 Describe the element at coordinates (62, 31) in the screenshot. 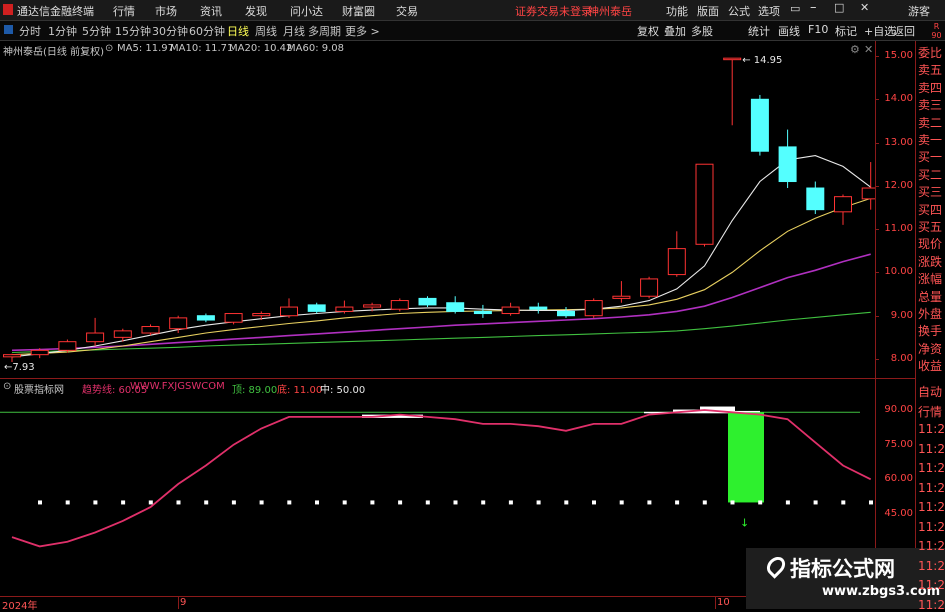

I see `period-1min: 1分钟` at that location.